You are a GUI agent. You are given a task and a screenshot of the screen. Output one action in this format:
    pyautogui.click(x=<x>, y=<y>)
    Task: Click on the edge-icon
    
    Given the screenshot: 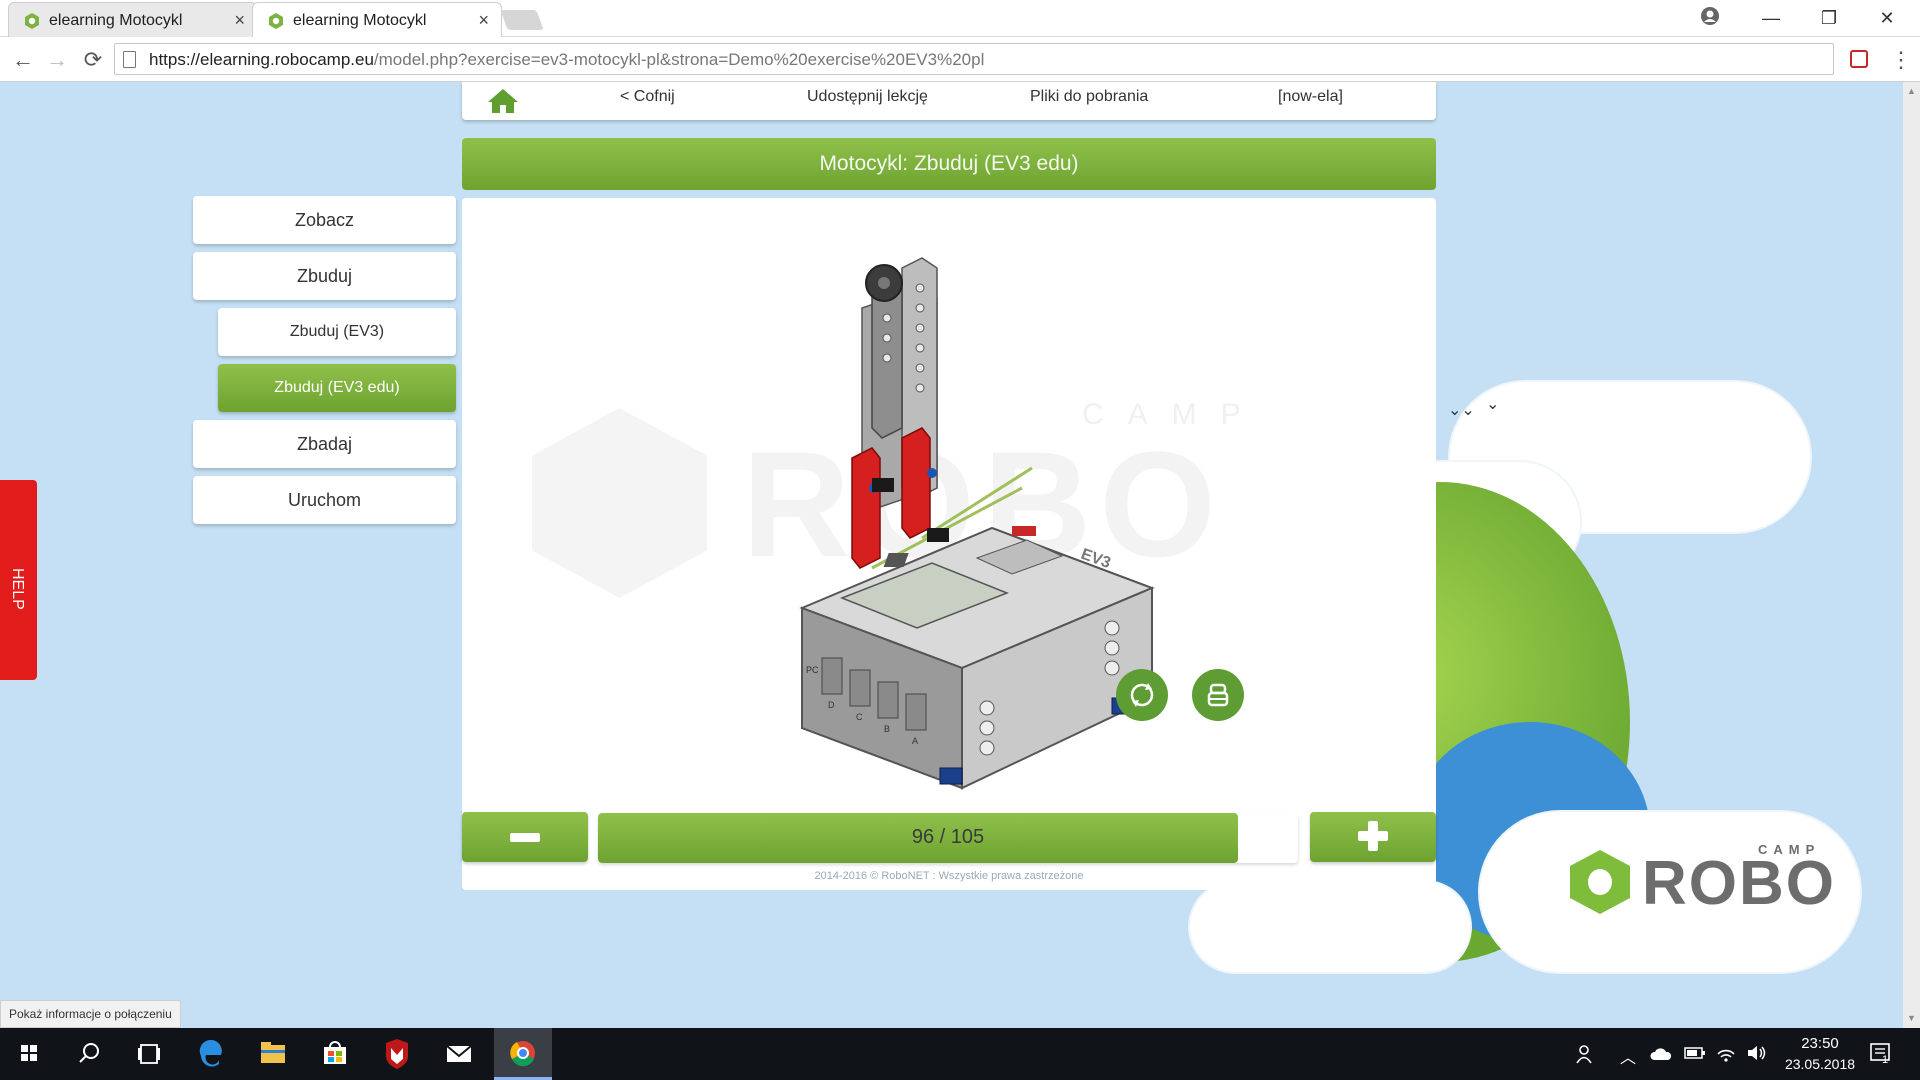 What is the action you would take?
    pyautogui.click(x=210, y=1053)
    